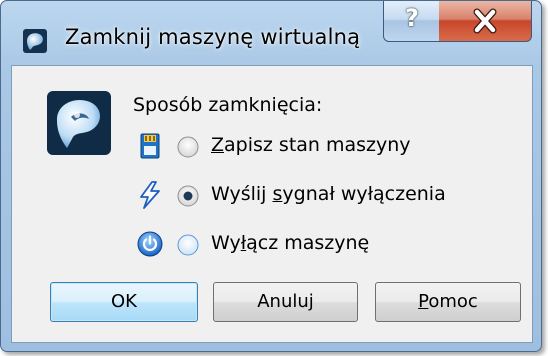 This screenshot has height=356, width=548. Describe the element at coordinates (448, 302) in the screenshot. I see `help-button: Pomoc` at that location.